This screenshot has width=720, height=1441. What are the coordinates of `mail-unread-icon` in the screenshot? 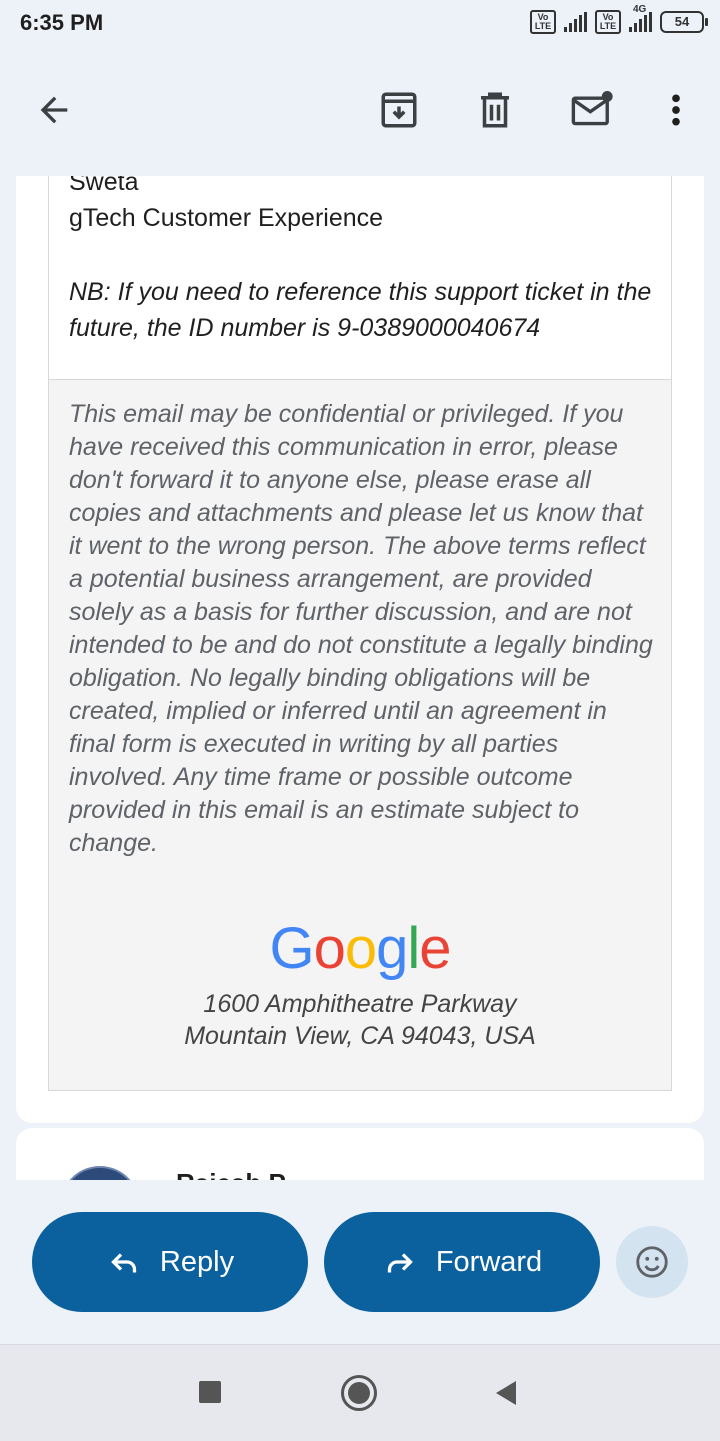 It's located at (592, 108).